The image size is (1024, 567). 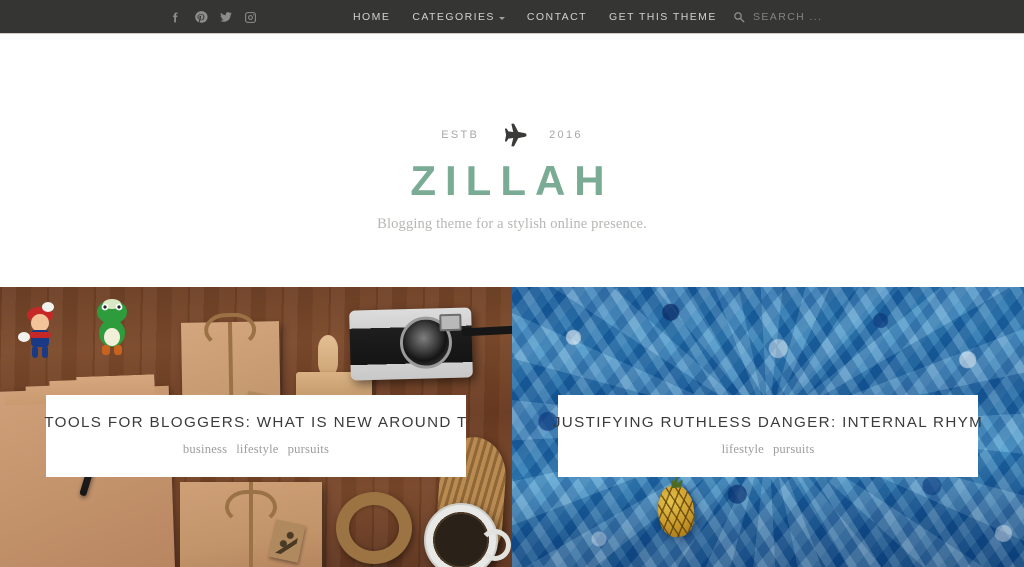 I want to click on main-navigation: HOME CATEGORIES CONTACT GET THIS THEME, so click(x=535, y=17).